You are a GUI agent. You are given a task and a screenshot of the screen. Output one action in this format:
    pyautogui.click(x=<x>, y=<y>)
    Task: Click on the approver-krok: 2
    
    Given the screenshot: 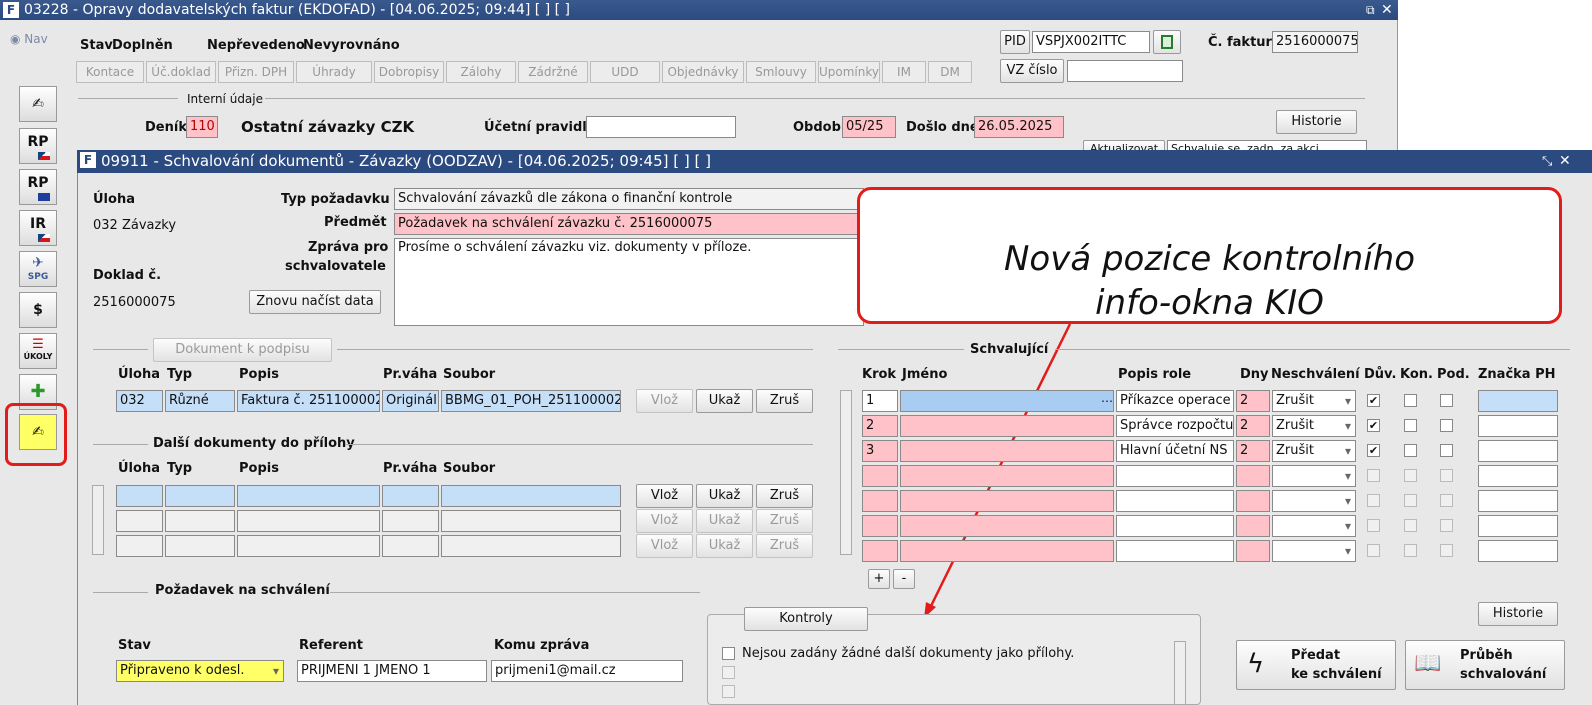 What is the action you would take?
    pyautogui.click(x=880, y=426)
    